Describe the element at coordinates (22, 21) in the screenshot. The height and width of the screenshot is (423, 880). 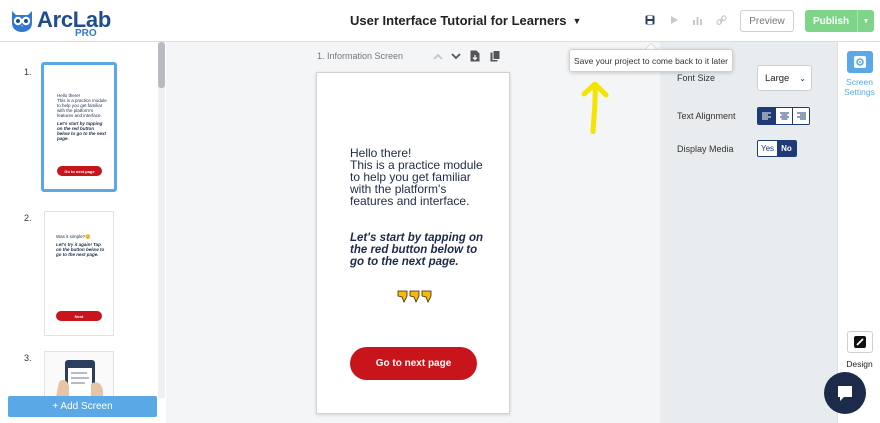
I see `owl-logo-icon` at that location.